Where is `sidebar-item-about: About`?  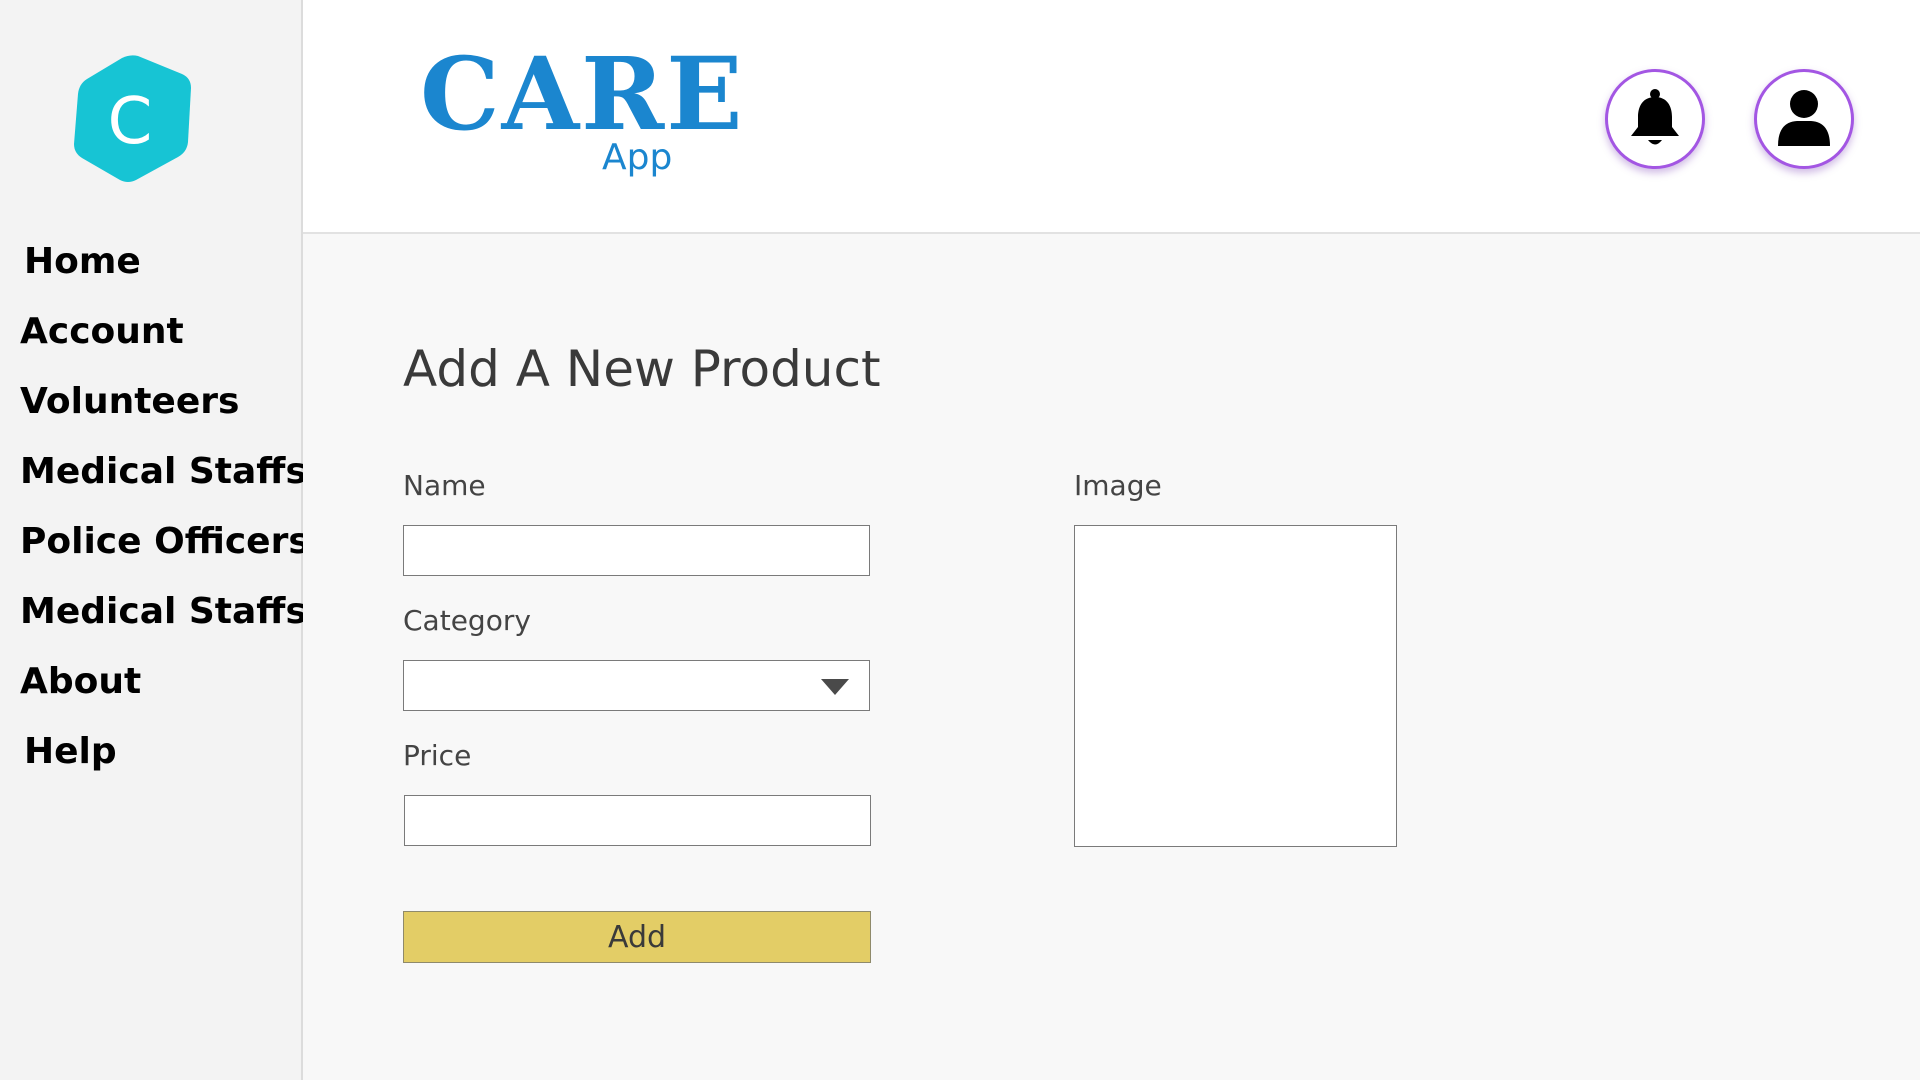 sidebar-item-about: About is located at coordinates (80, 682).